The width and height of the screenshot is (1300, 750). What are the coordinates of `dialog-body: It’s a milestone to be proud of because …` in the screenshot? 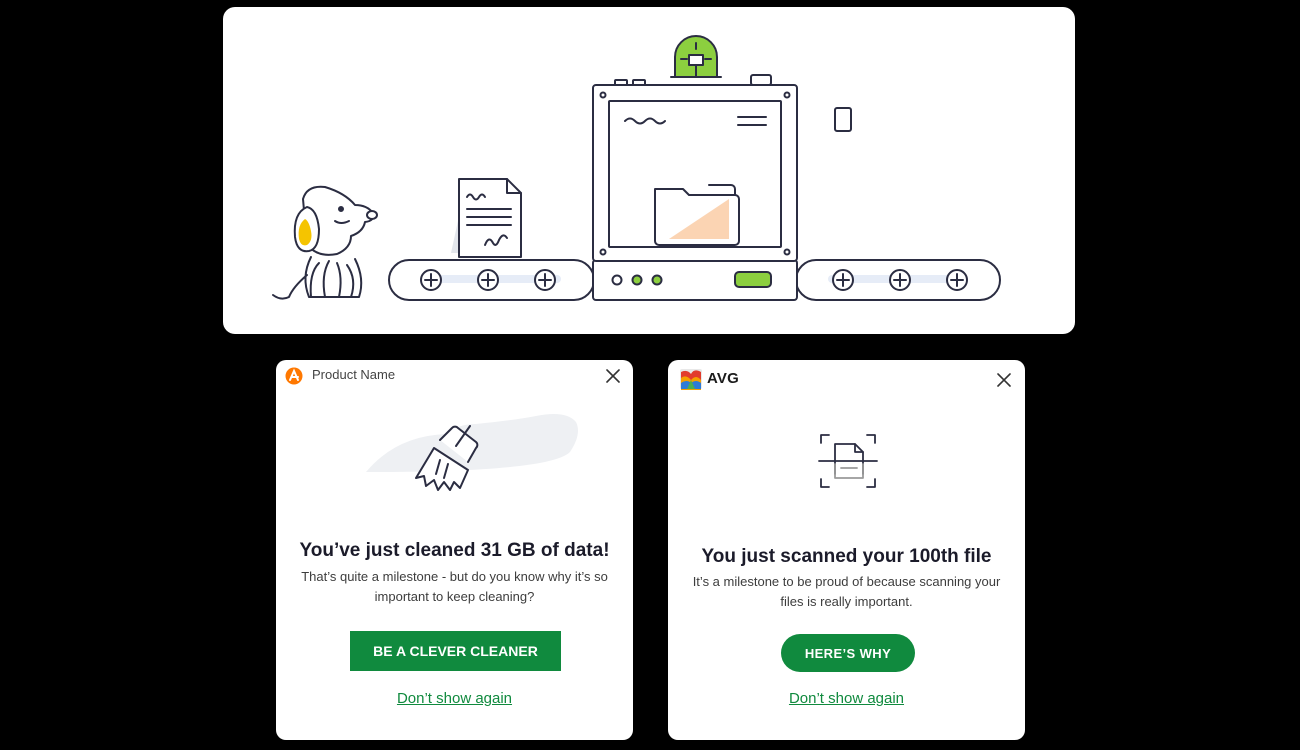 It's located at (846, 591).